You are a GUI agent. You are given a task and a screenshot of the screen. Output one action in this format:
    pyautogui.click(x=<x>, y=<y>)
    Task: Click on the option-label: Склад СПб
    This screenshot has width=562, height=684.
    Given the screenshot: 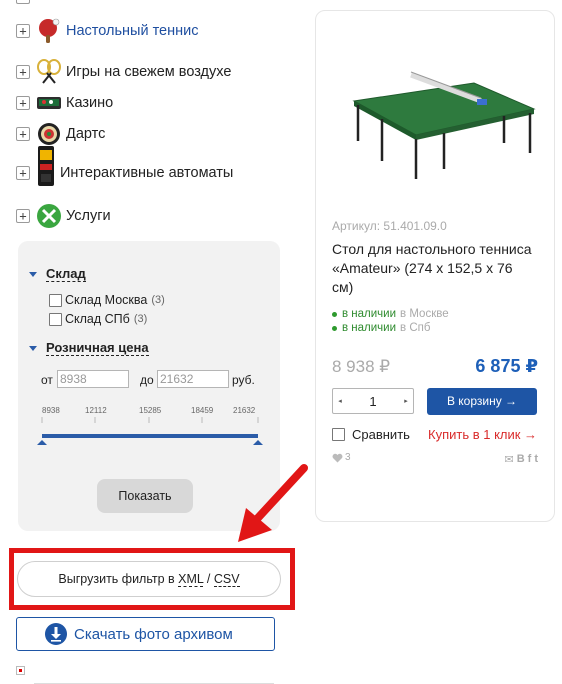 What is the action you would take?
    pyautogui.click(x=97, y=319)
    